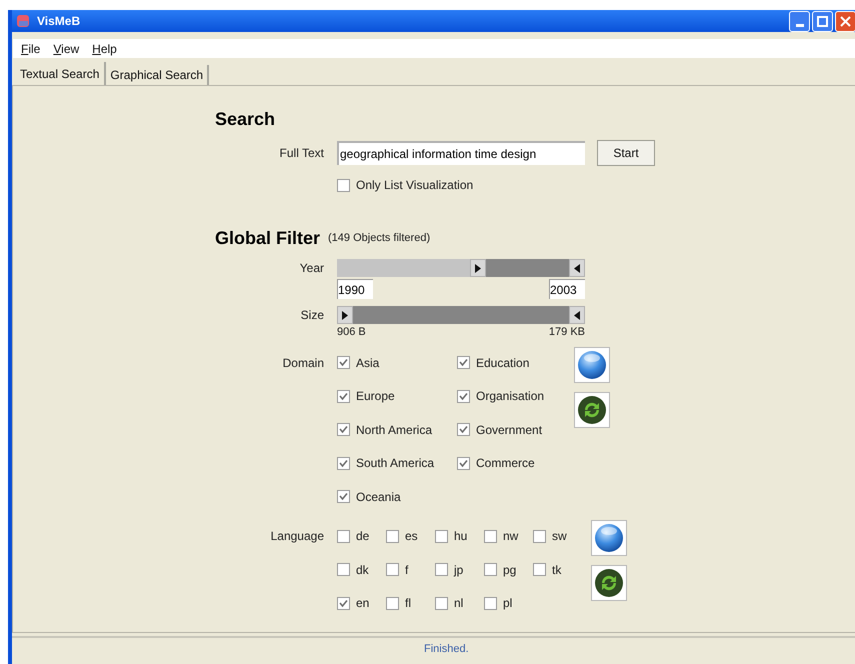  Describe the element at coordinates (378, 497) in the screenshot. I see `checkbox-label: Oceania` at that location.